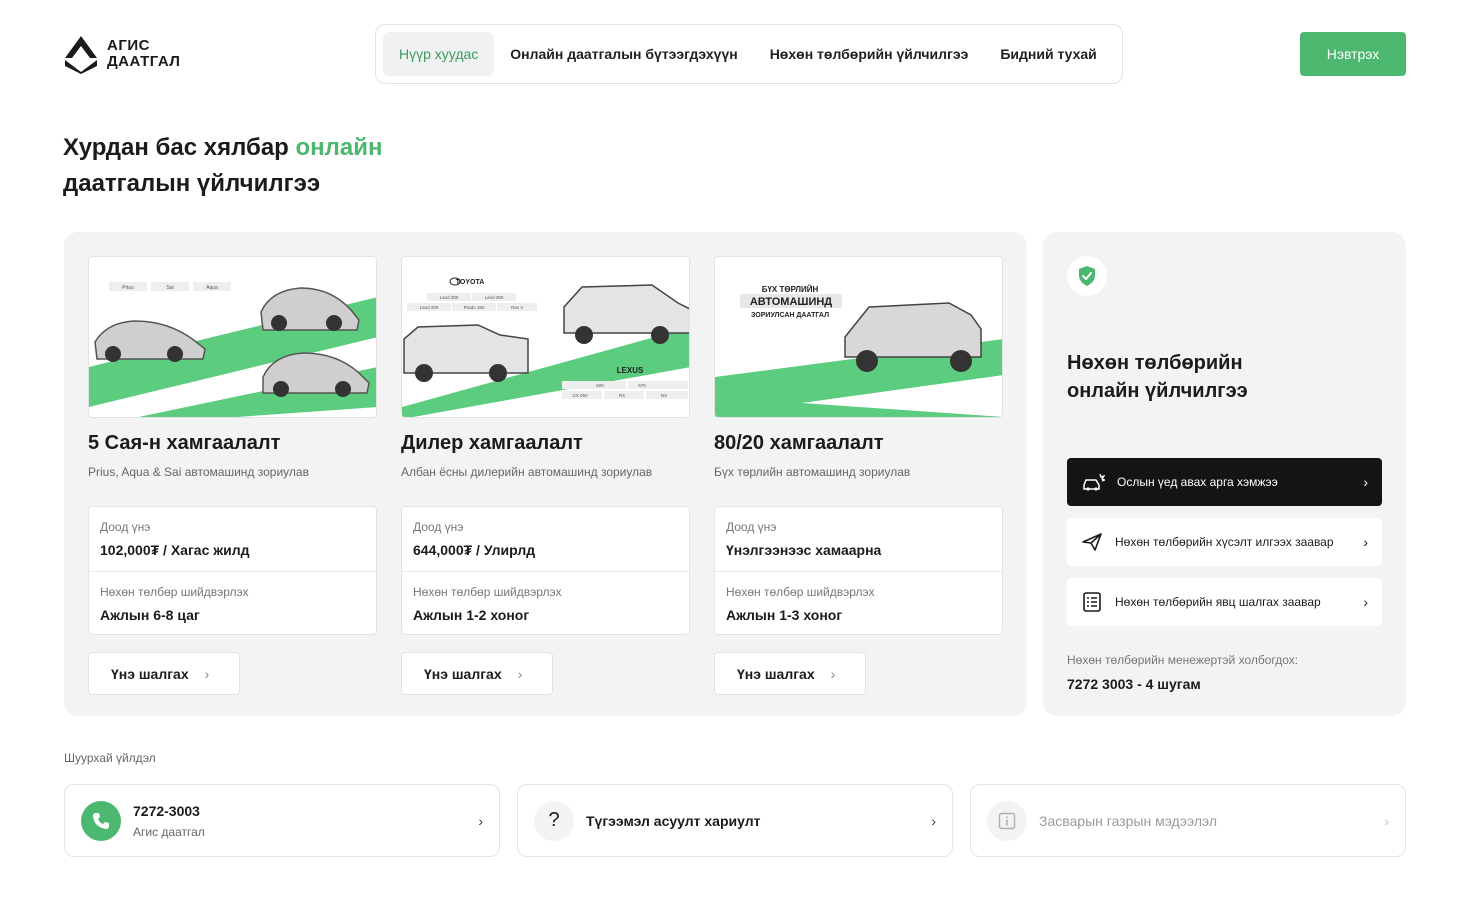  I want to click on claim-link-label: Нөхөн төлбөрийн хүсэлт илгээх заавар, so click(1224, 542).